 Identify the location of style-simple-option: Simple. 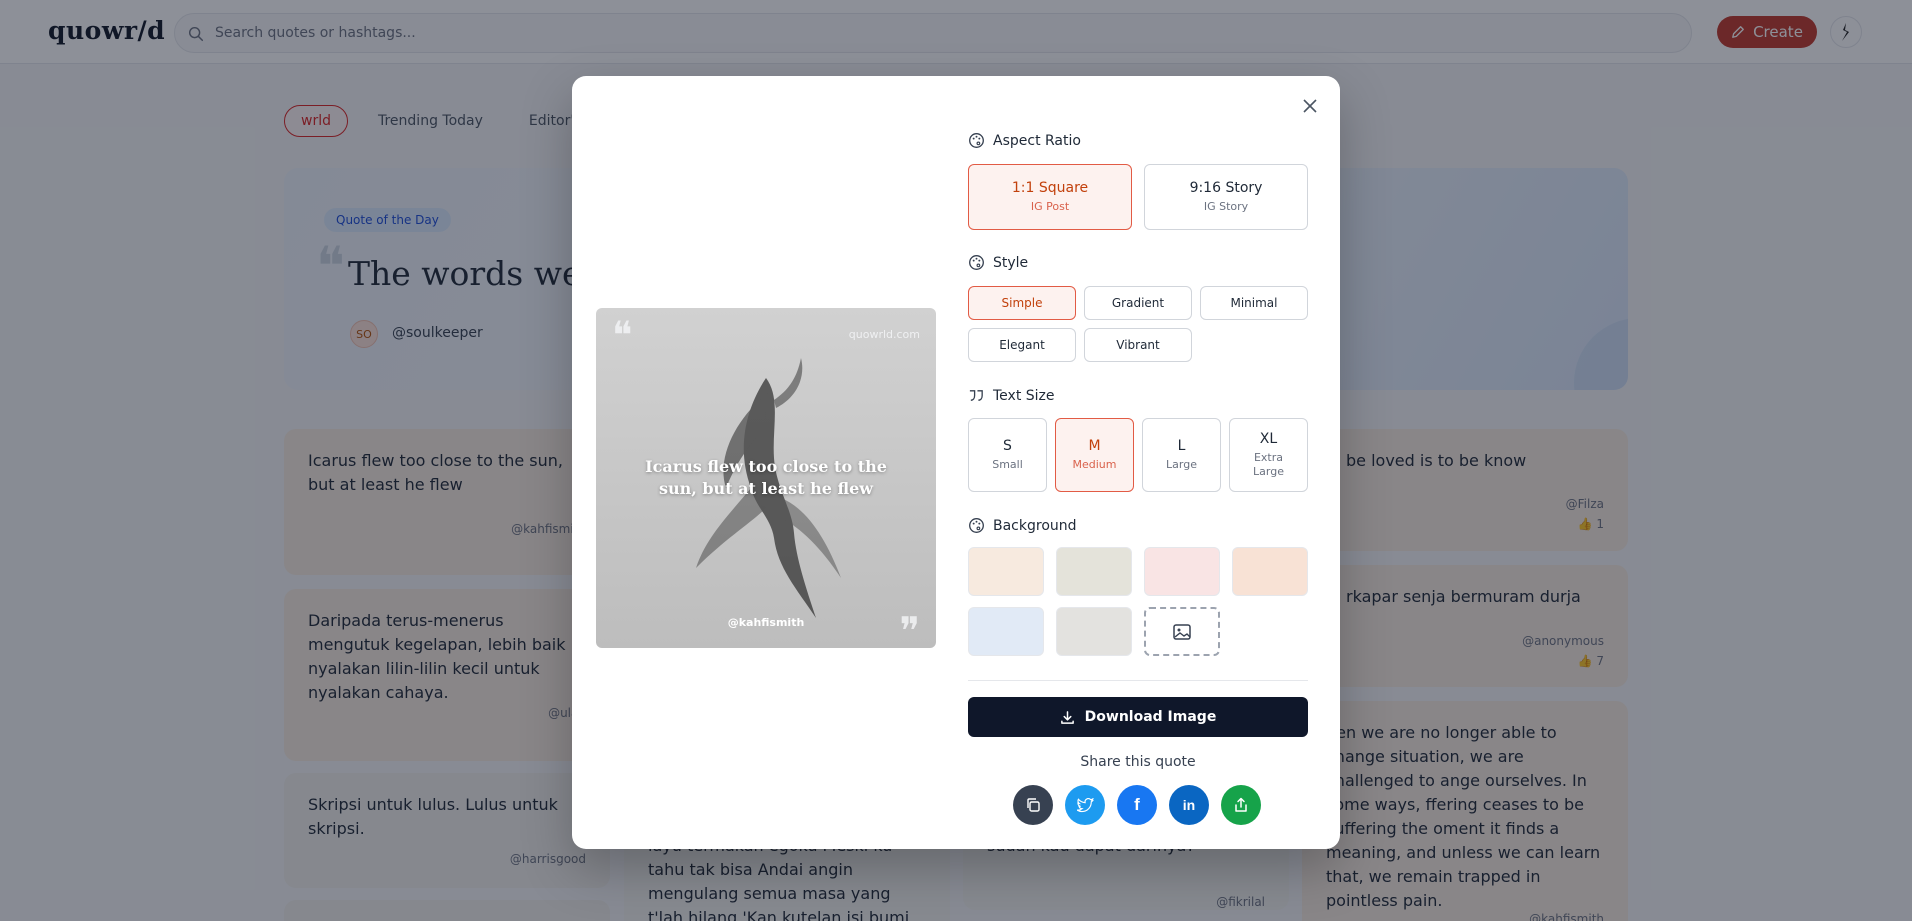
(1022, 303).